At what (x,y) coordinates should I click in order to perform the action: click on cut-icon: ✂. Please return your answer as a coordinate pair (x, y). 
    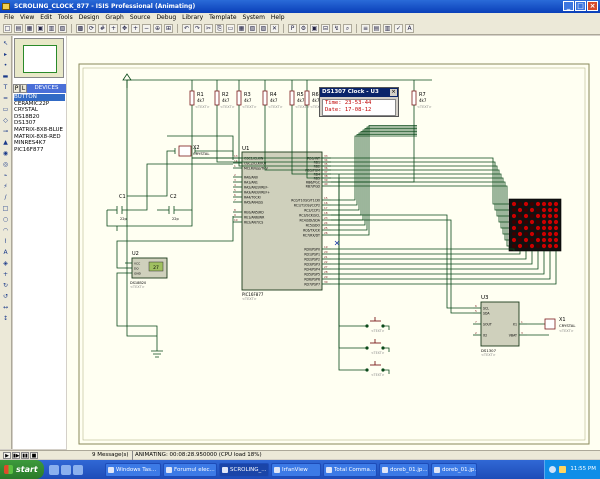
    Looking at the image, I should click on (208, 28).